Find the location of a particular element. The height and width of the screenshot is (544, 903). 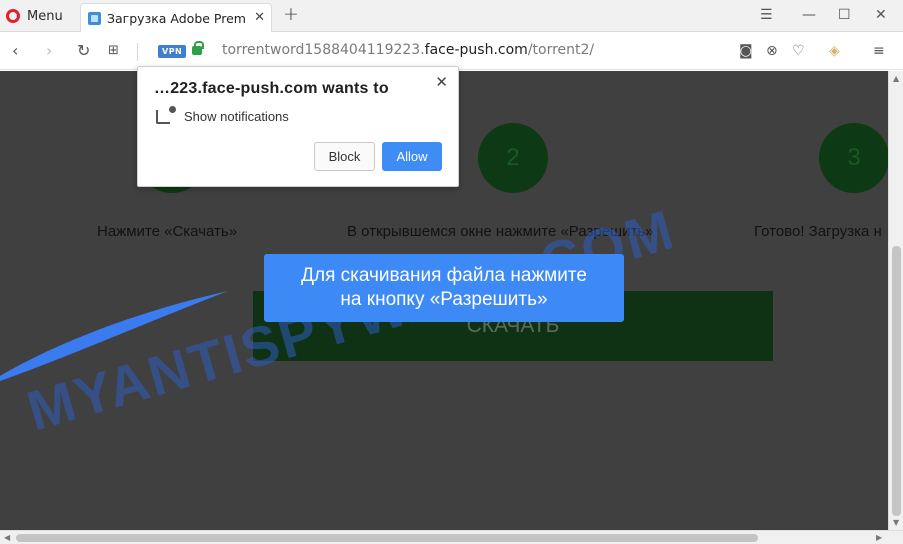

url-path: torrentword1588404119223. is located at coordinates (323, 50).